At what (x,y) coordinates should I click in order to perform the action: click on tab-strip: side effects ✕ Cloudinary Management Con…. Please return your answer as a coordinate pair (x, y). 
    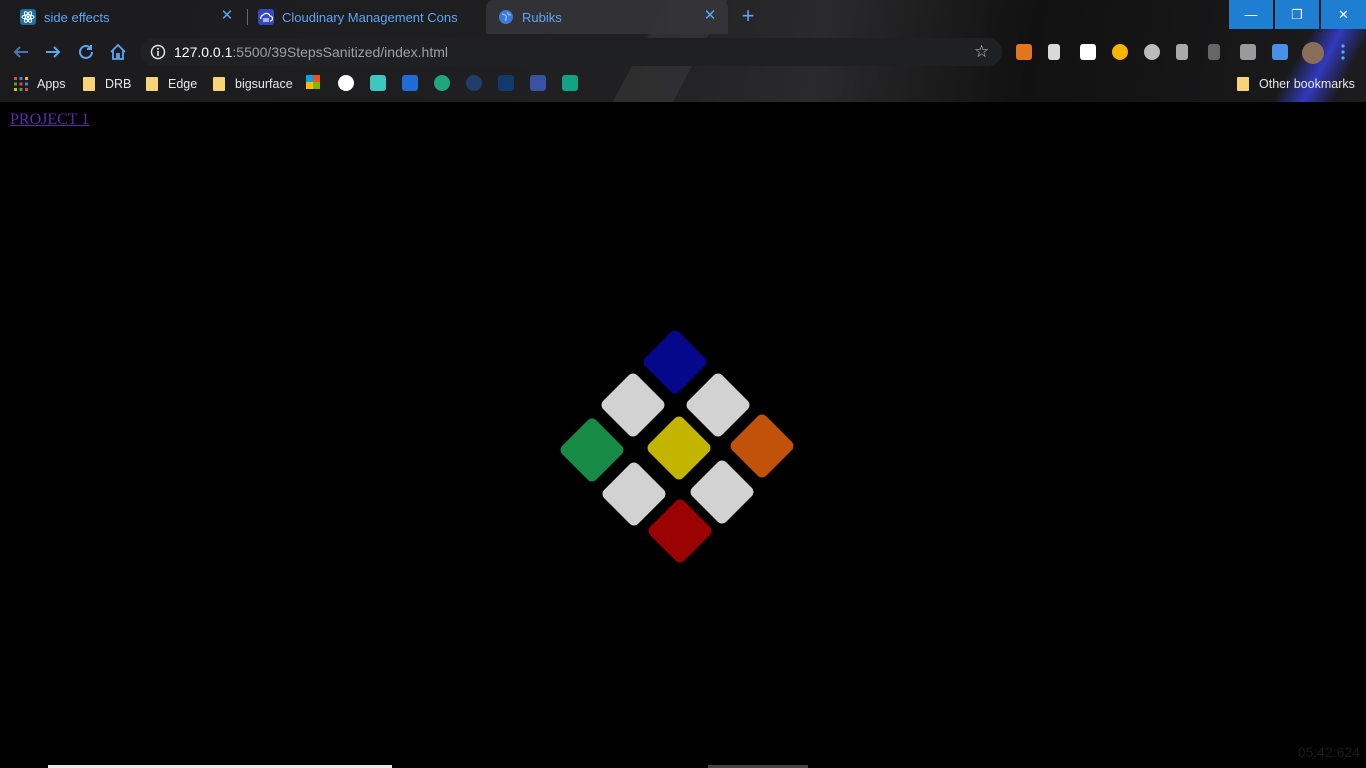
    Looking at the image, I should click on (683, 17).